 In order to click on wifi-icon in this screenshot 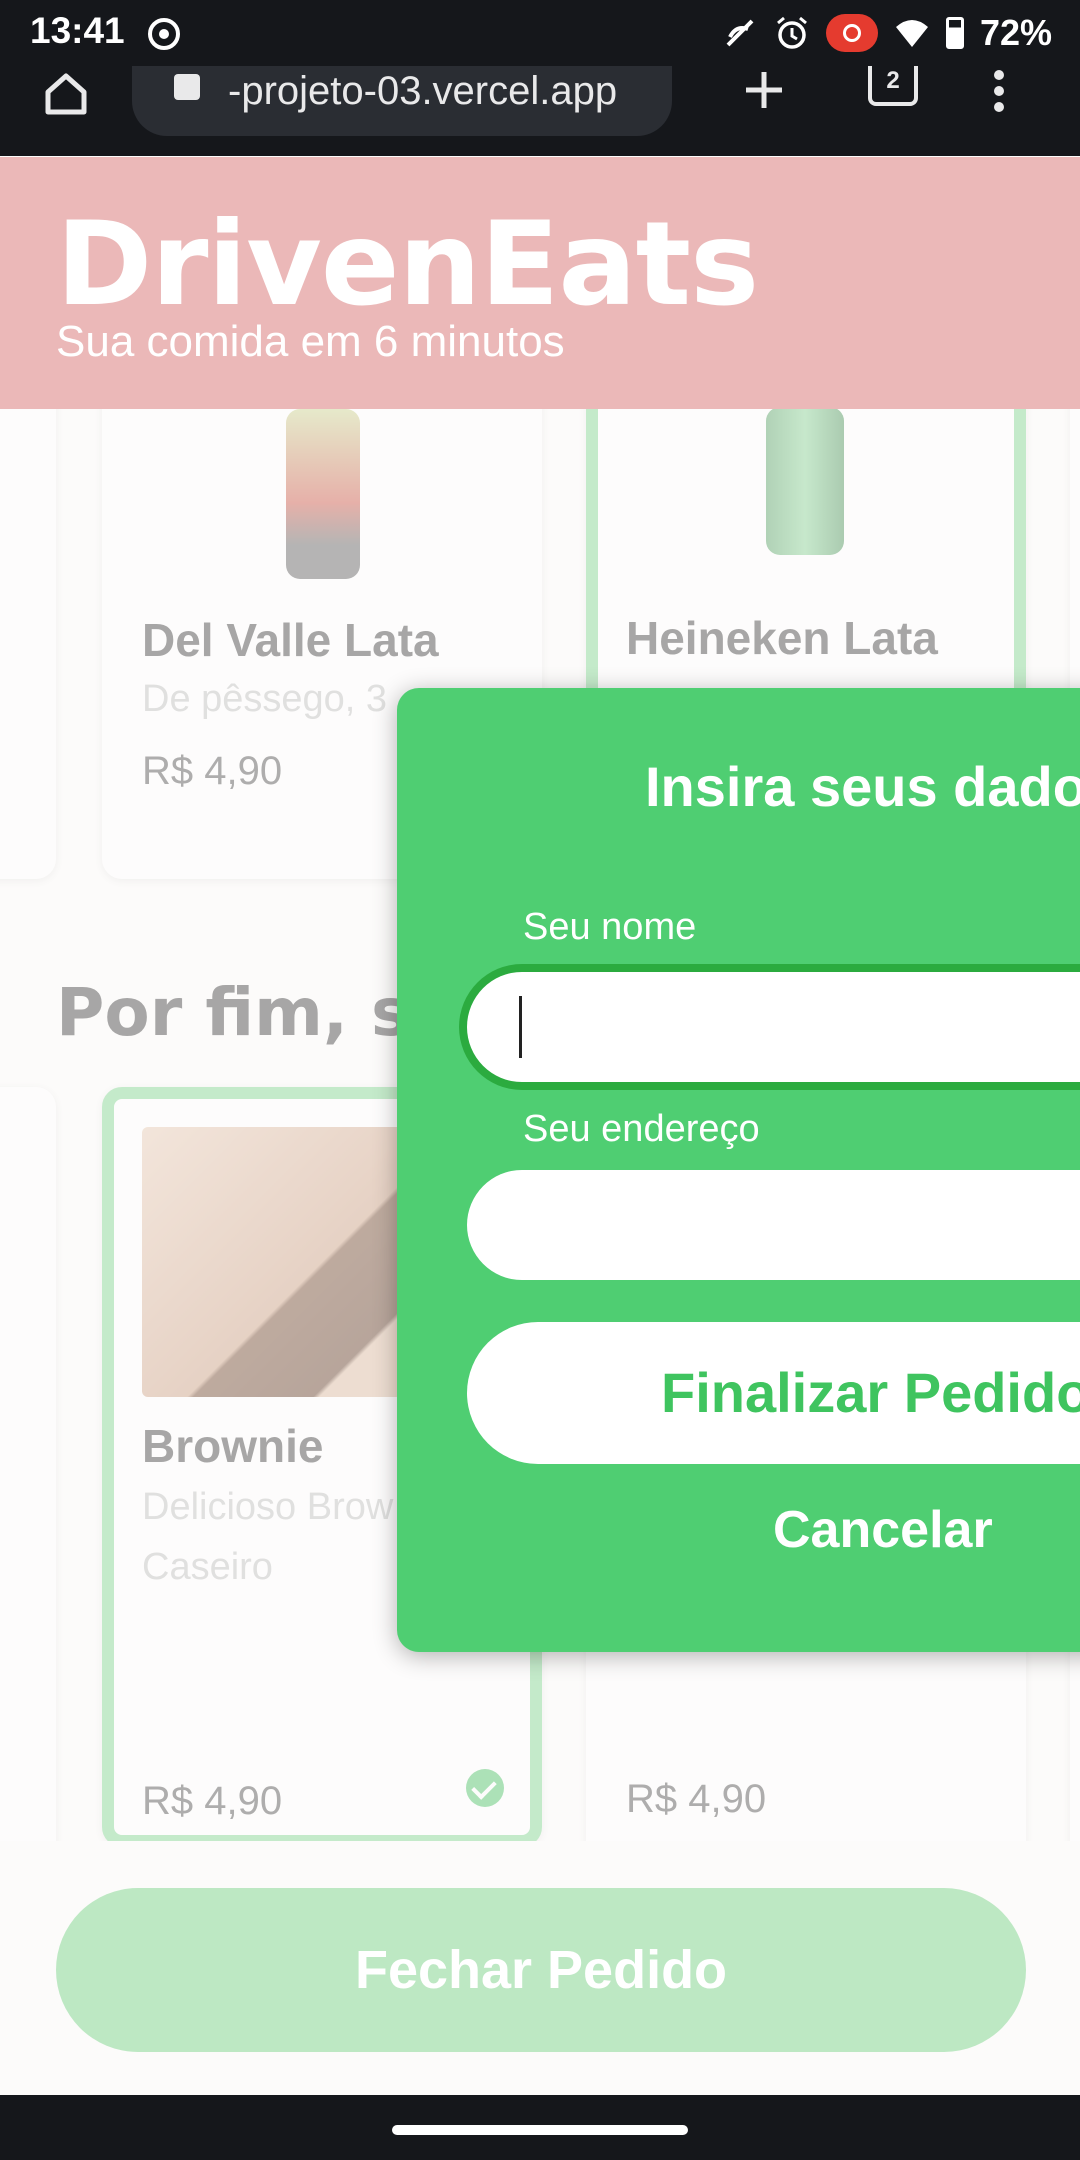, I will do `click(911, 33)`.